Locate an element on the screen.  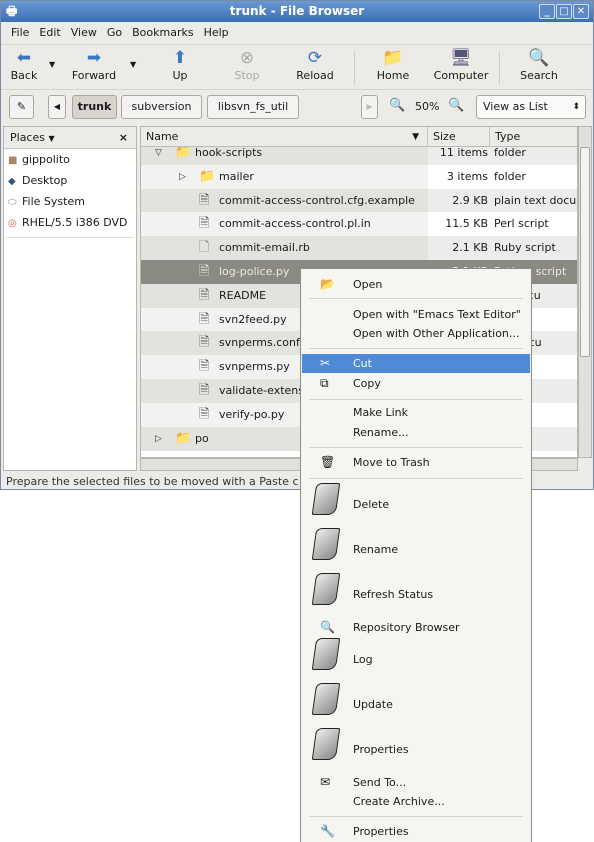
menu-item-move-to-trash: 🗑 Move to Trash is located at coordinates (416, 462).